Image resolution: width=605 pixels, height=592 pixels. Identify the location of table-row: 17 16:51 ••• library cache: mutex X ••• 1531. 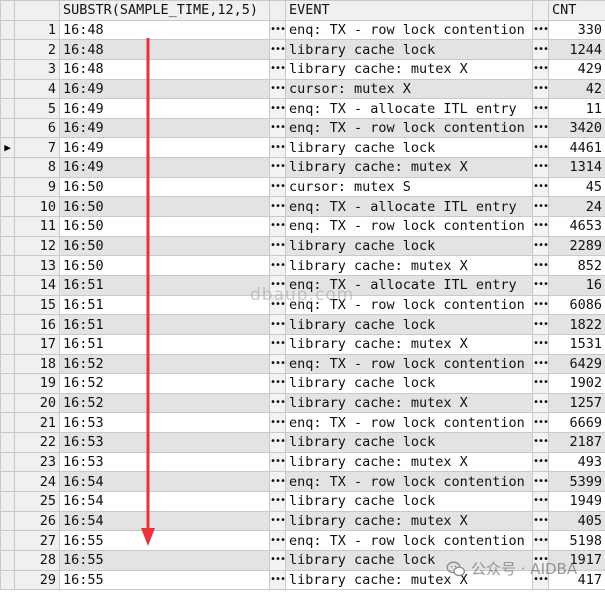
(302, 344).